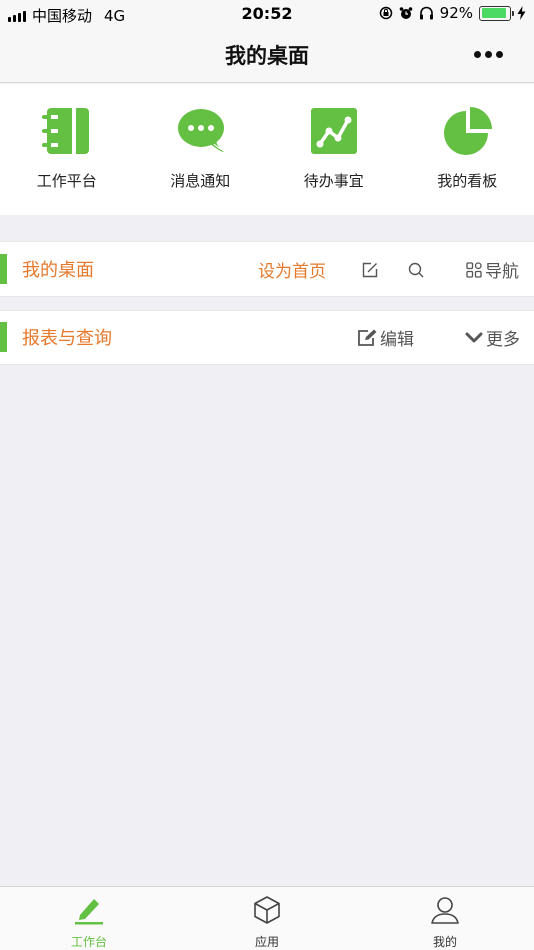 The width and height of the screenshot is (534, 950). I want to click on more-toggle: 更多, so click(492, 337).